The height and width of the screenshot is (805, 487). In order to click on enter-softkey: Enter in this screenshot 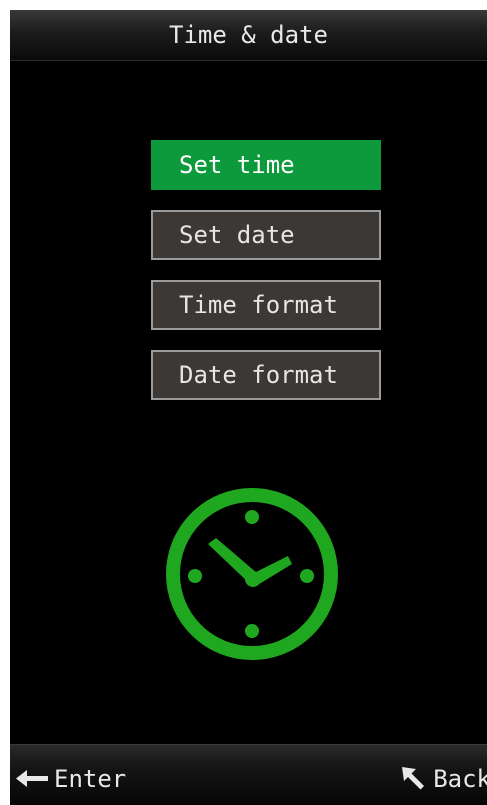, I will do `click(70, 779)`.